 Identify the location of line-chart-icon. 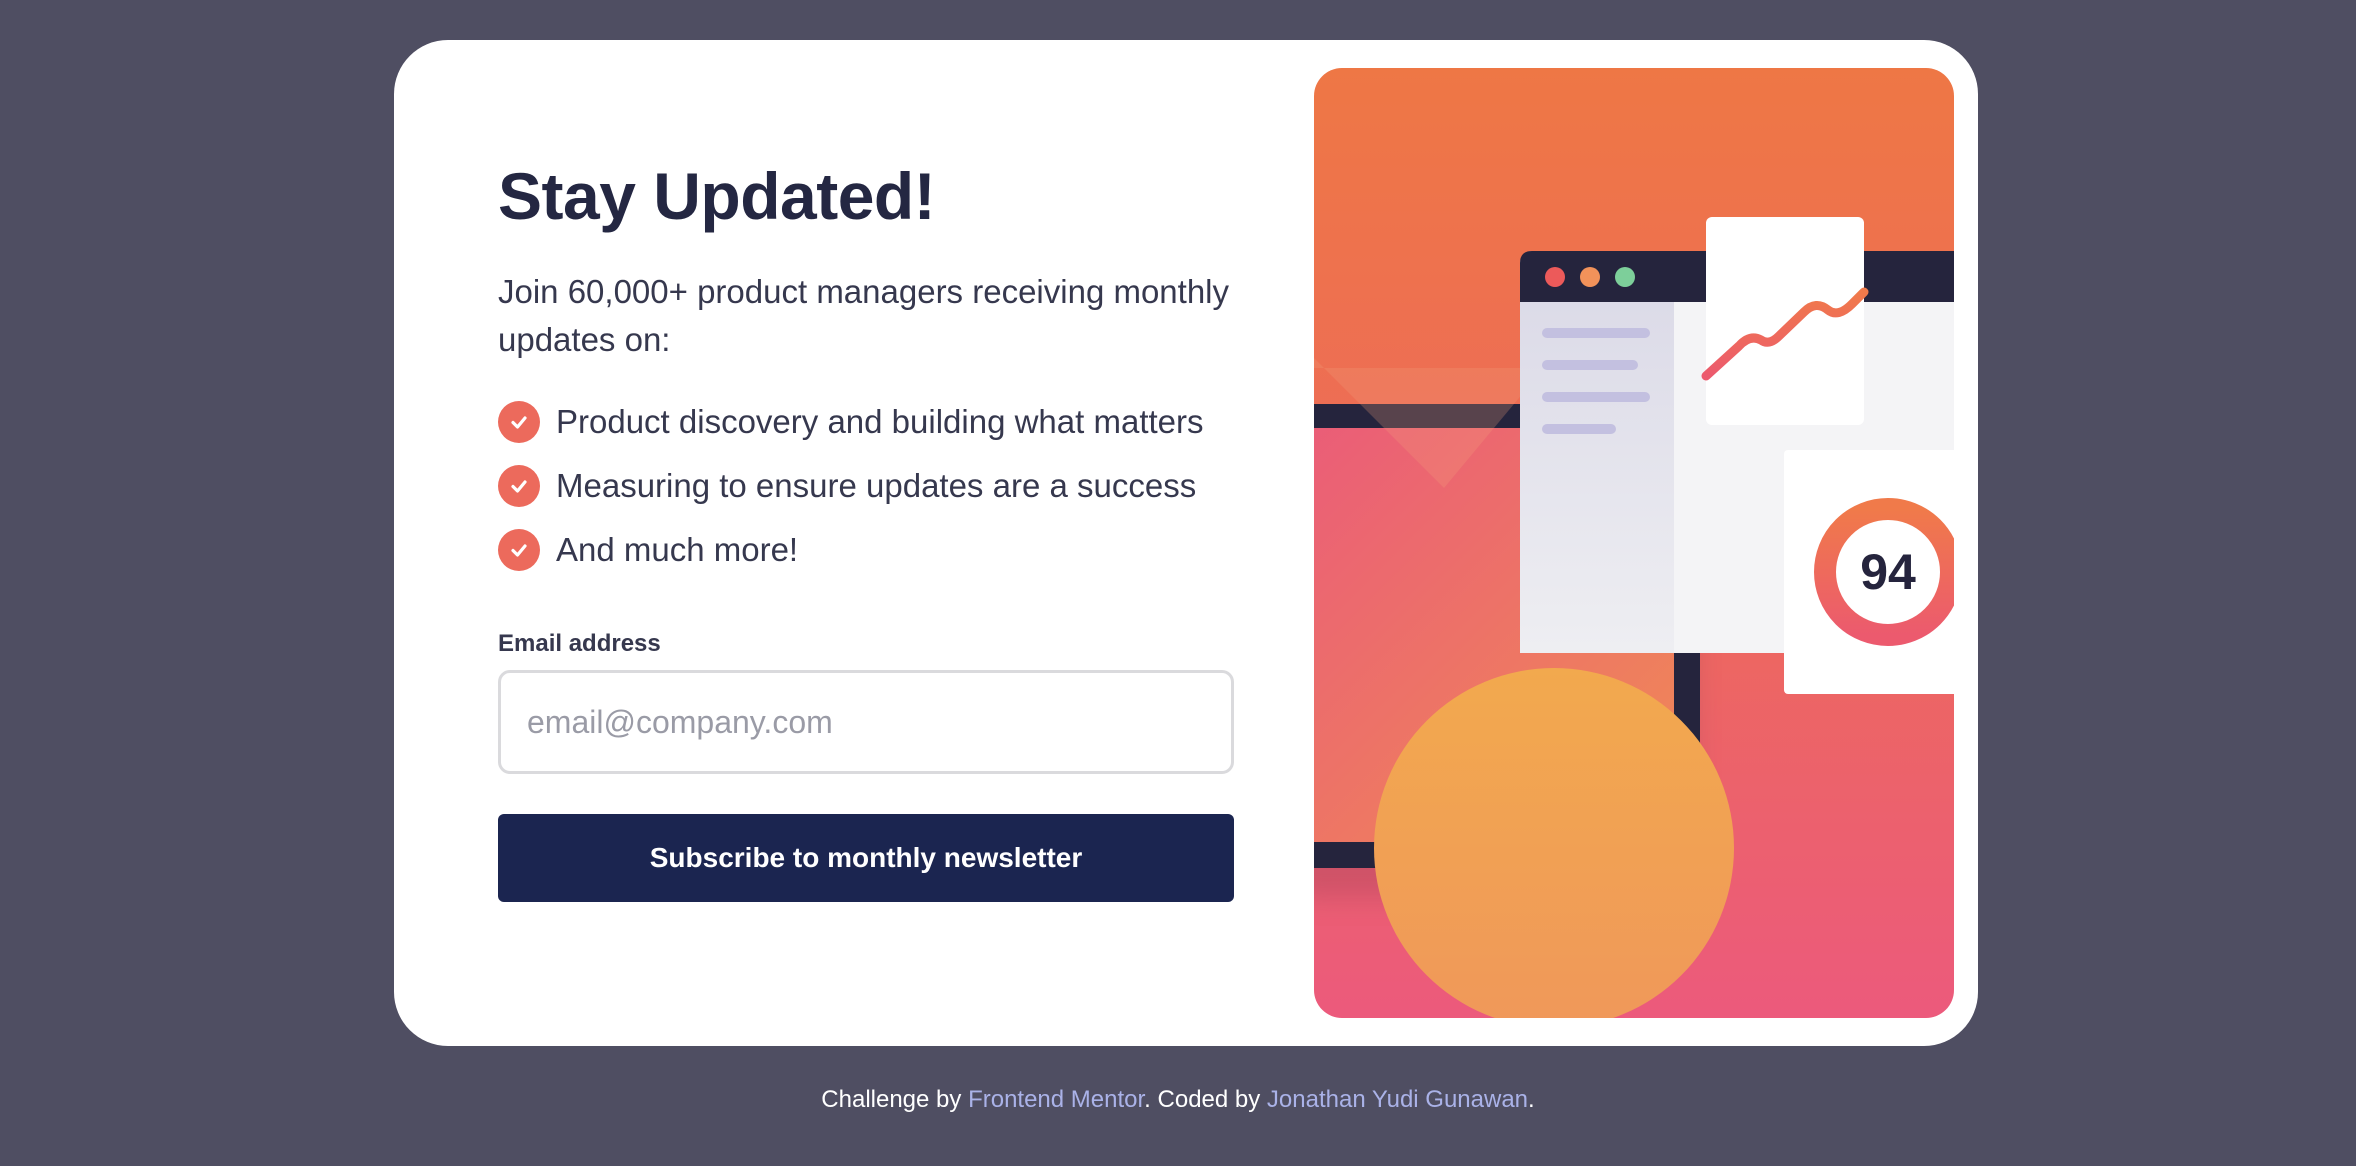
(1785, 321).